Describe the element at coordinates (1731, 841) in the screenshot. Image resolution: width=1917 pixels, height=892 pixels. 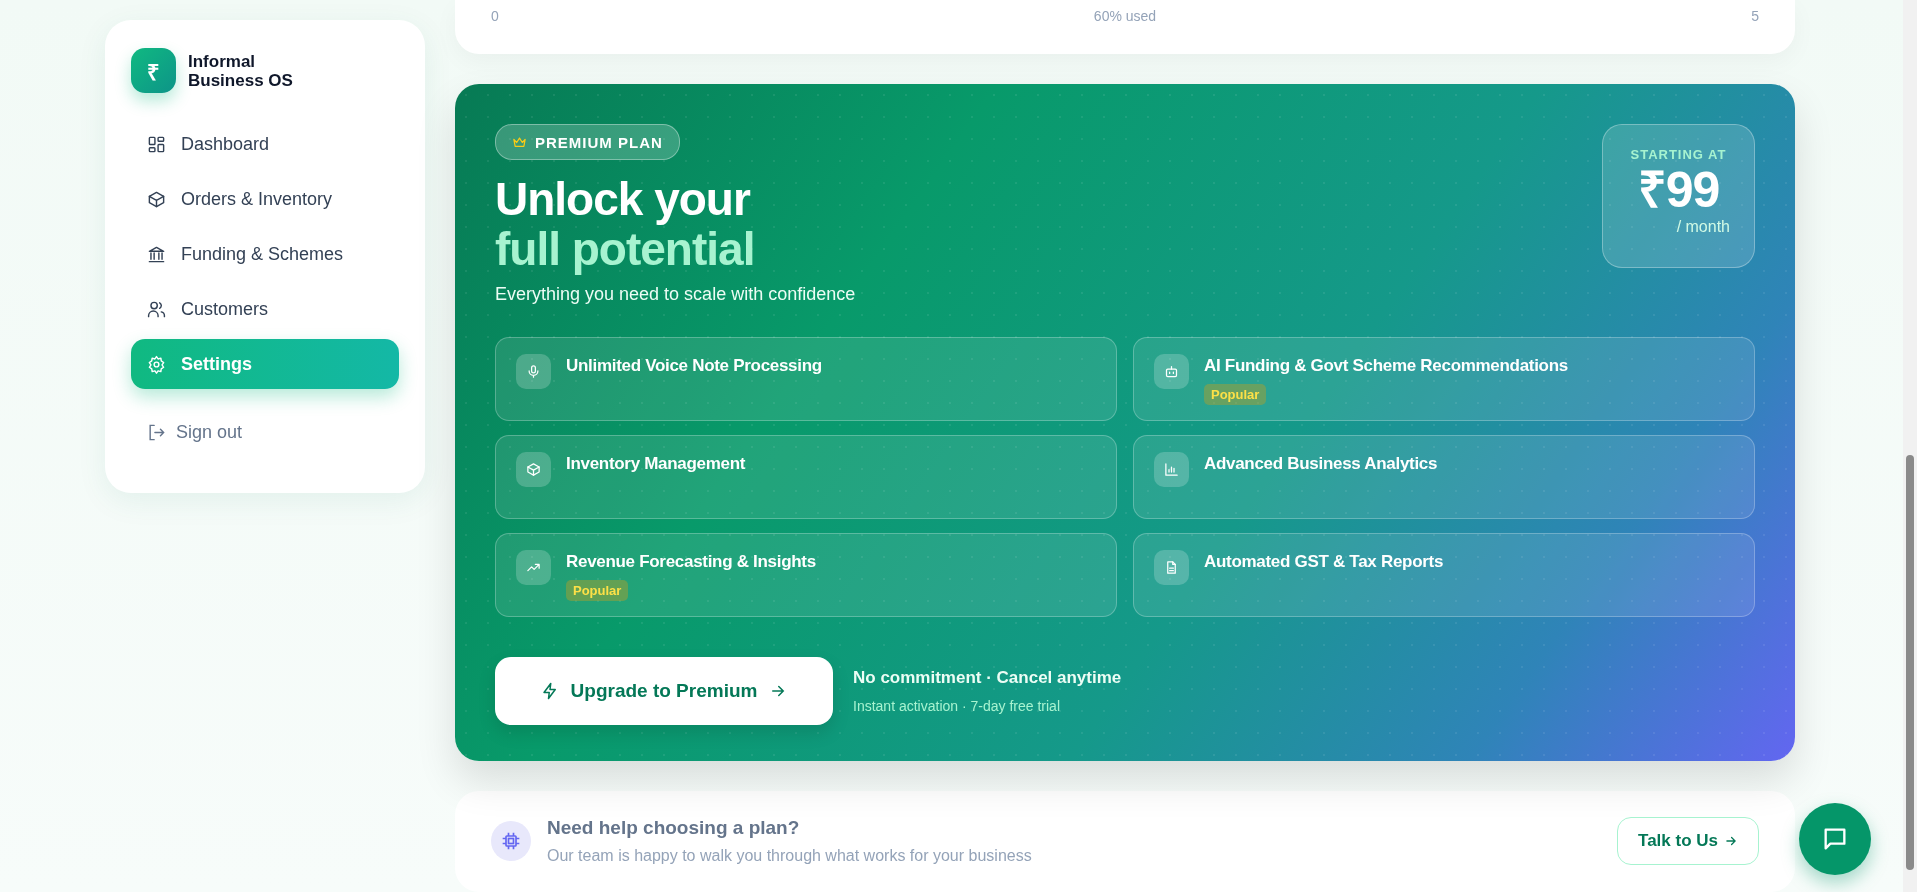
I see `arrow-icon` at that location.